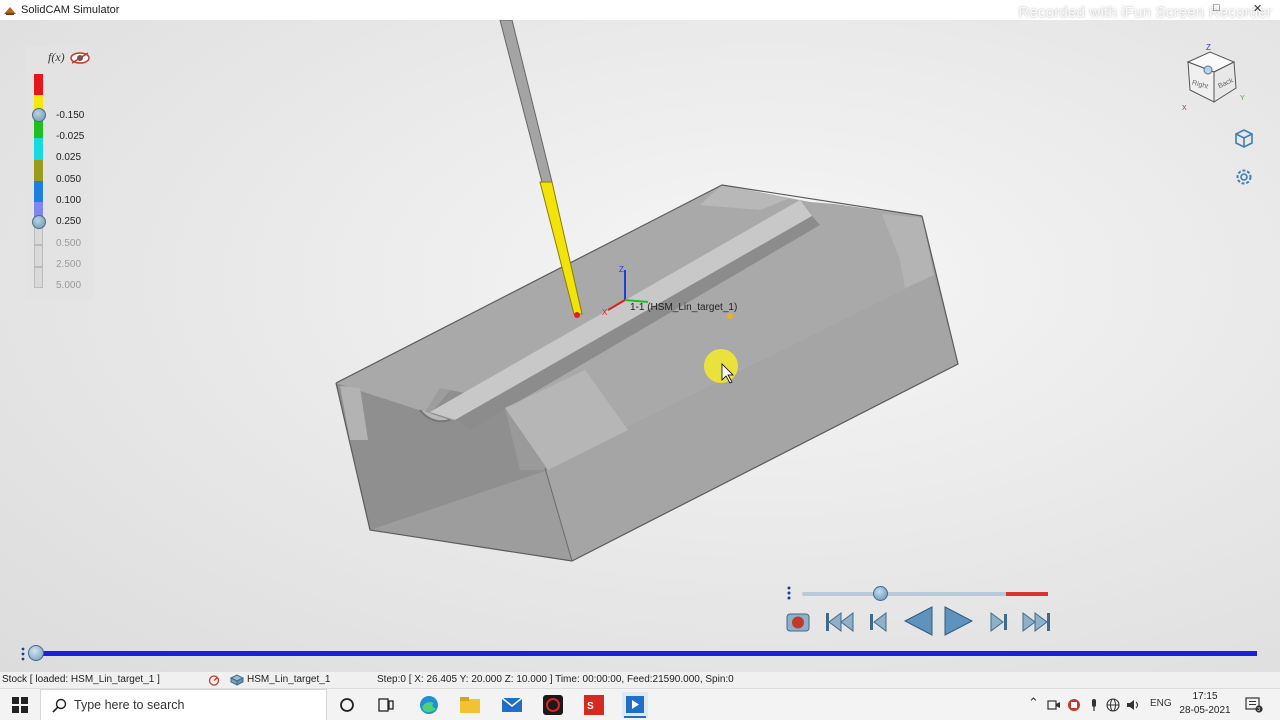 The height and width of the screenshot is (720, 1280). Describe the element at coordinates (635, 705) in the screenshot. I see `simulator-taskbar-icon` at that location.